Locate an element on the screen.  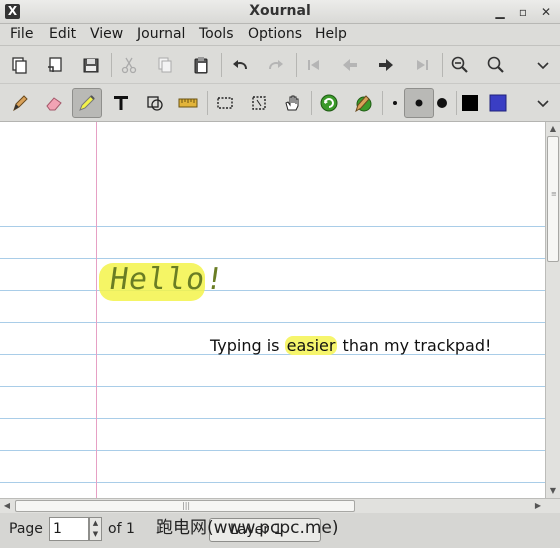
previous-page-icon is located at coordinates (350, 65).